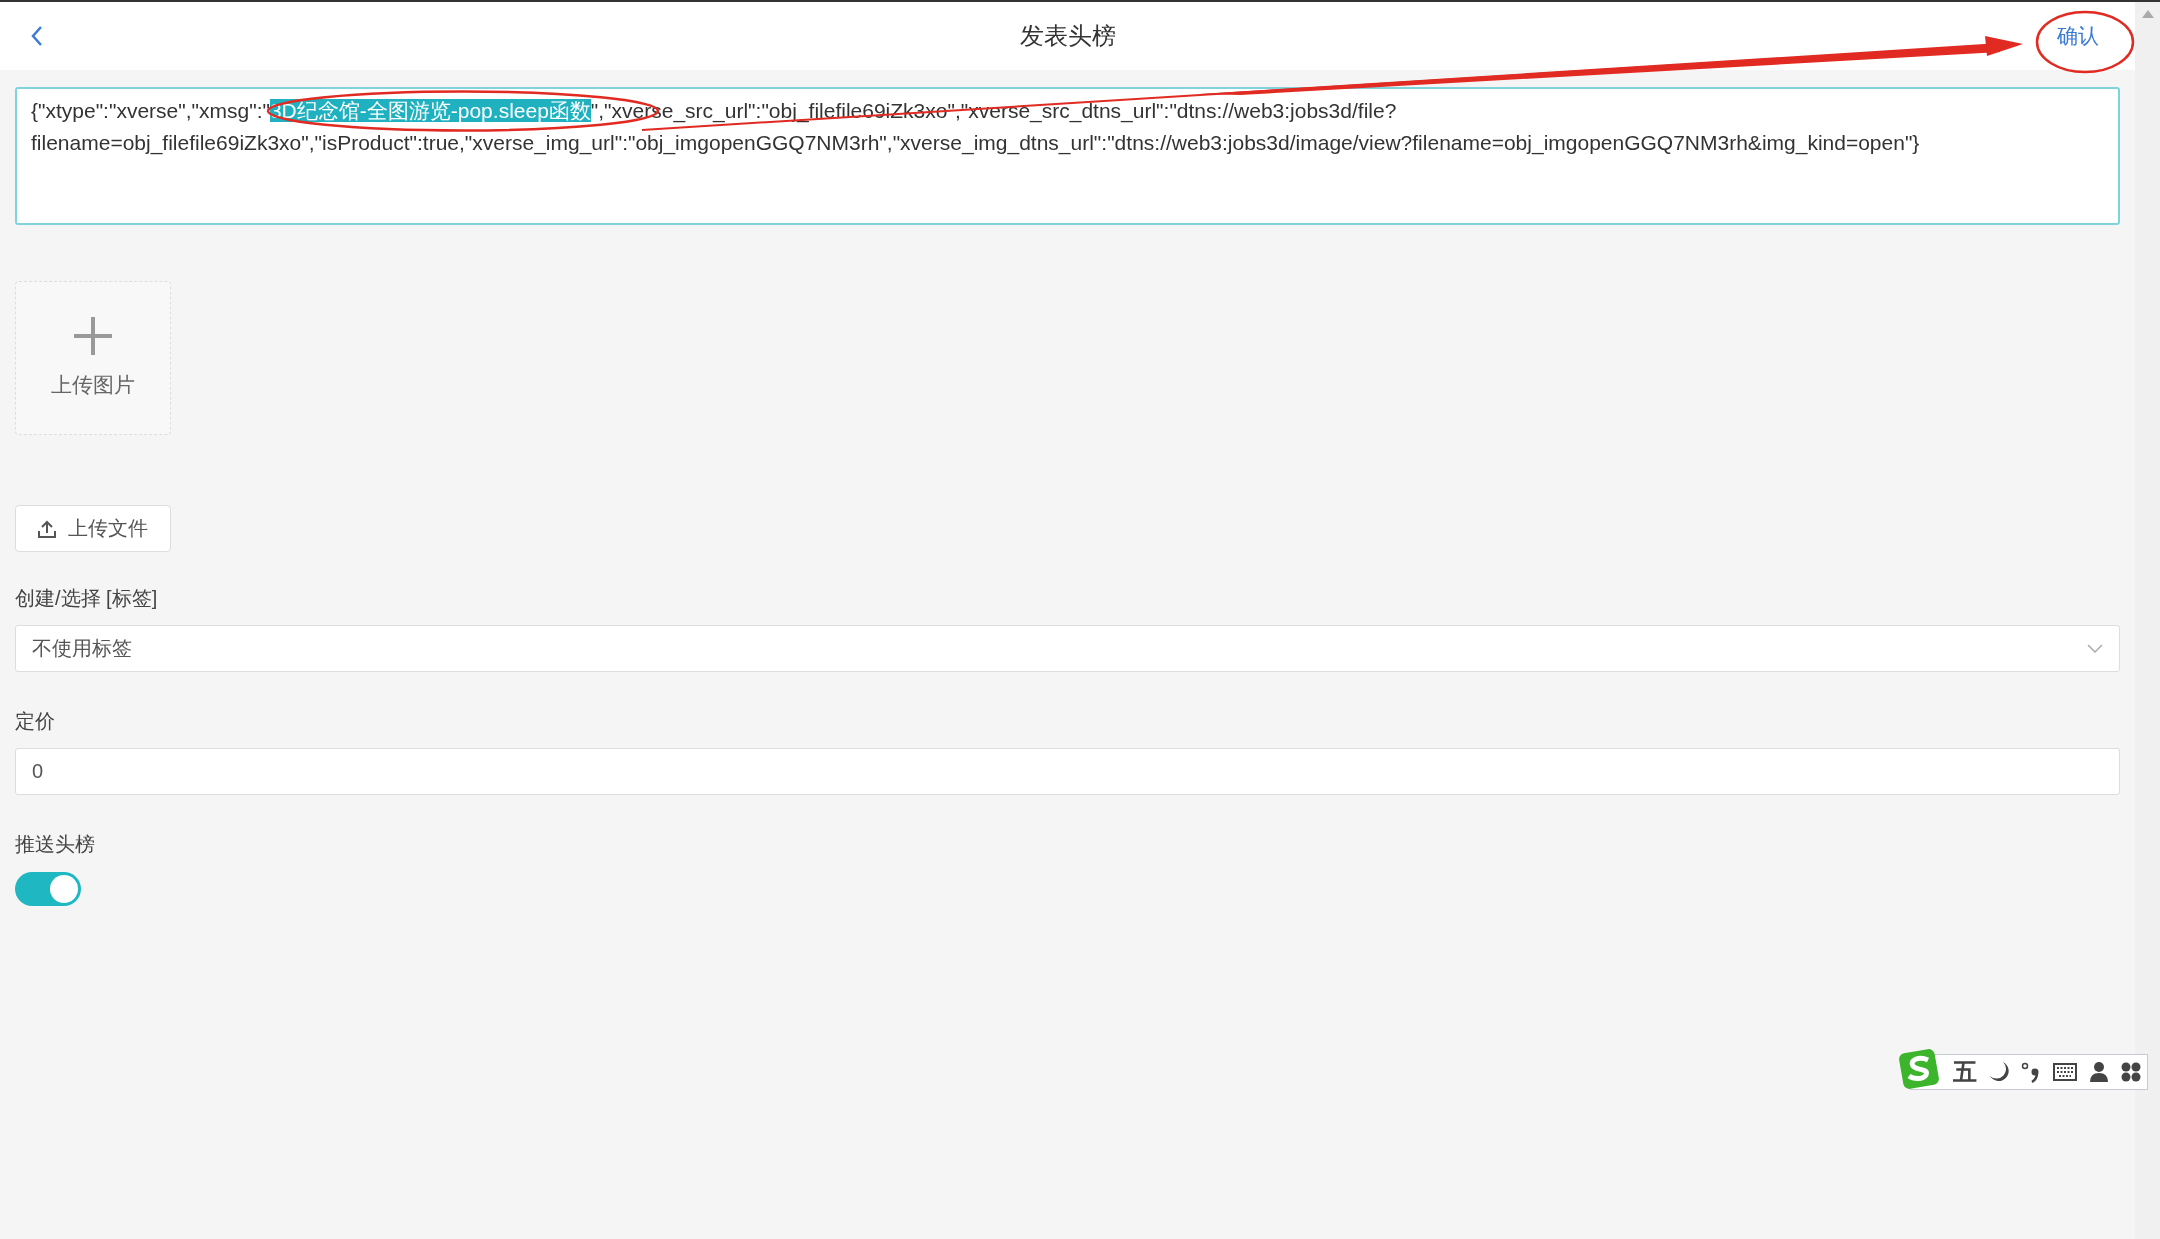  What do you see at coordinates (86, 598) in the screenshot?
I see `tag-label: 创建/选择 [标签]` at bounding box center [86, 598].